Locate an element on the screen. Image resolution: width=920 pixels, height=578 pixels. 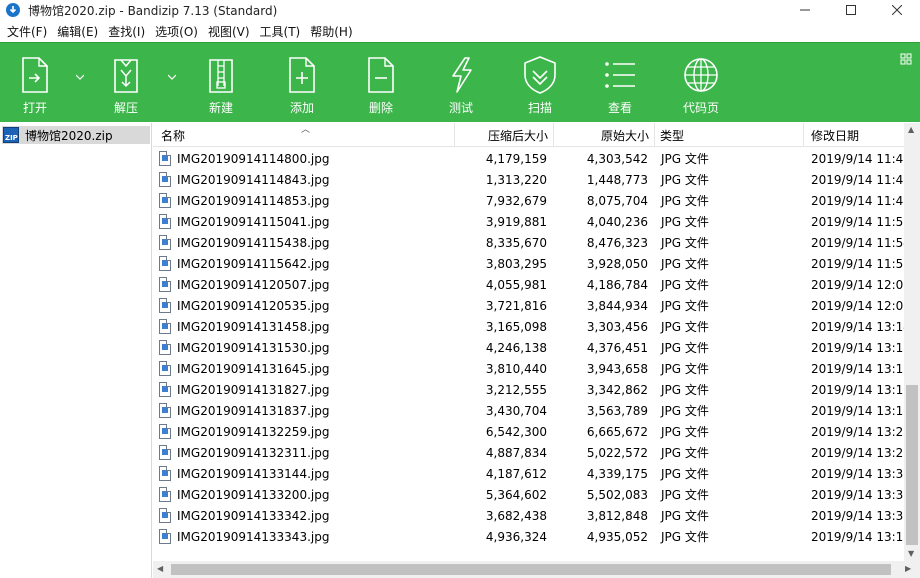
file-packed-size: 4,055,981 is located at coordinates (516, 284).